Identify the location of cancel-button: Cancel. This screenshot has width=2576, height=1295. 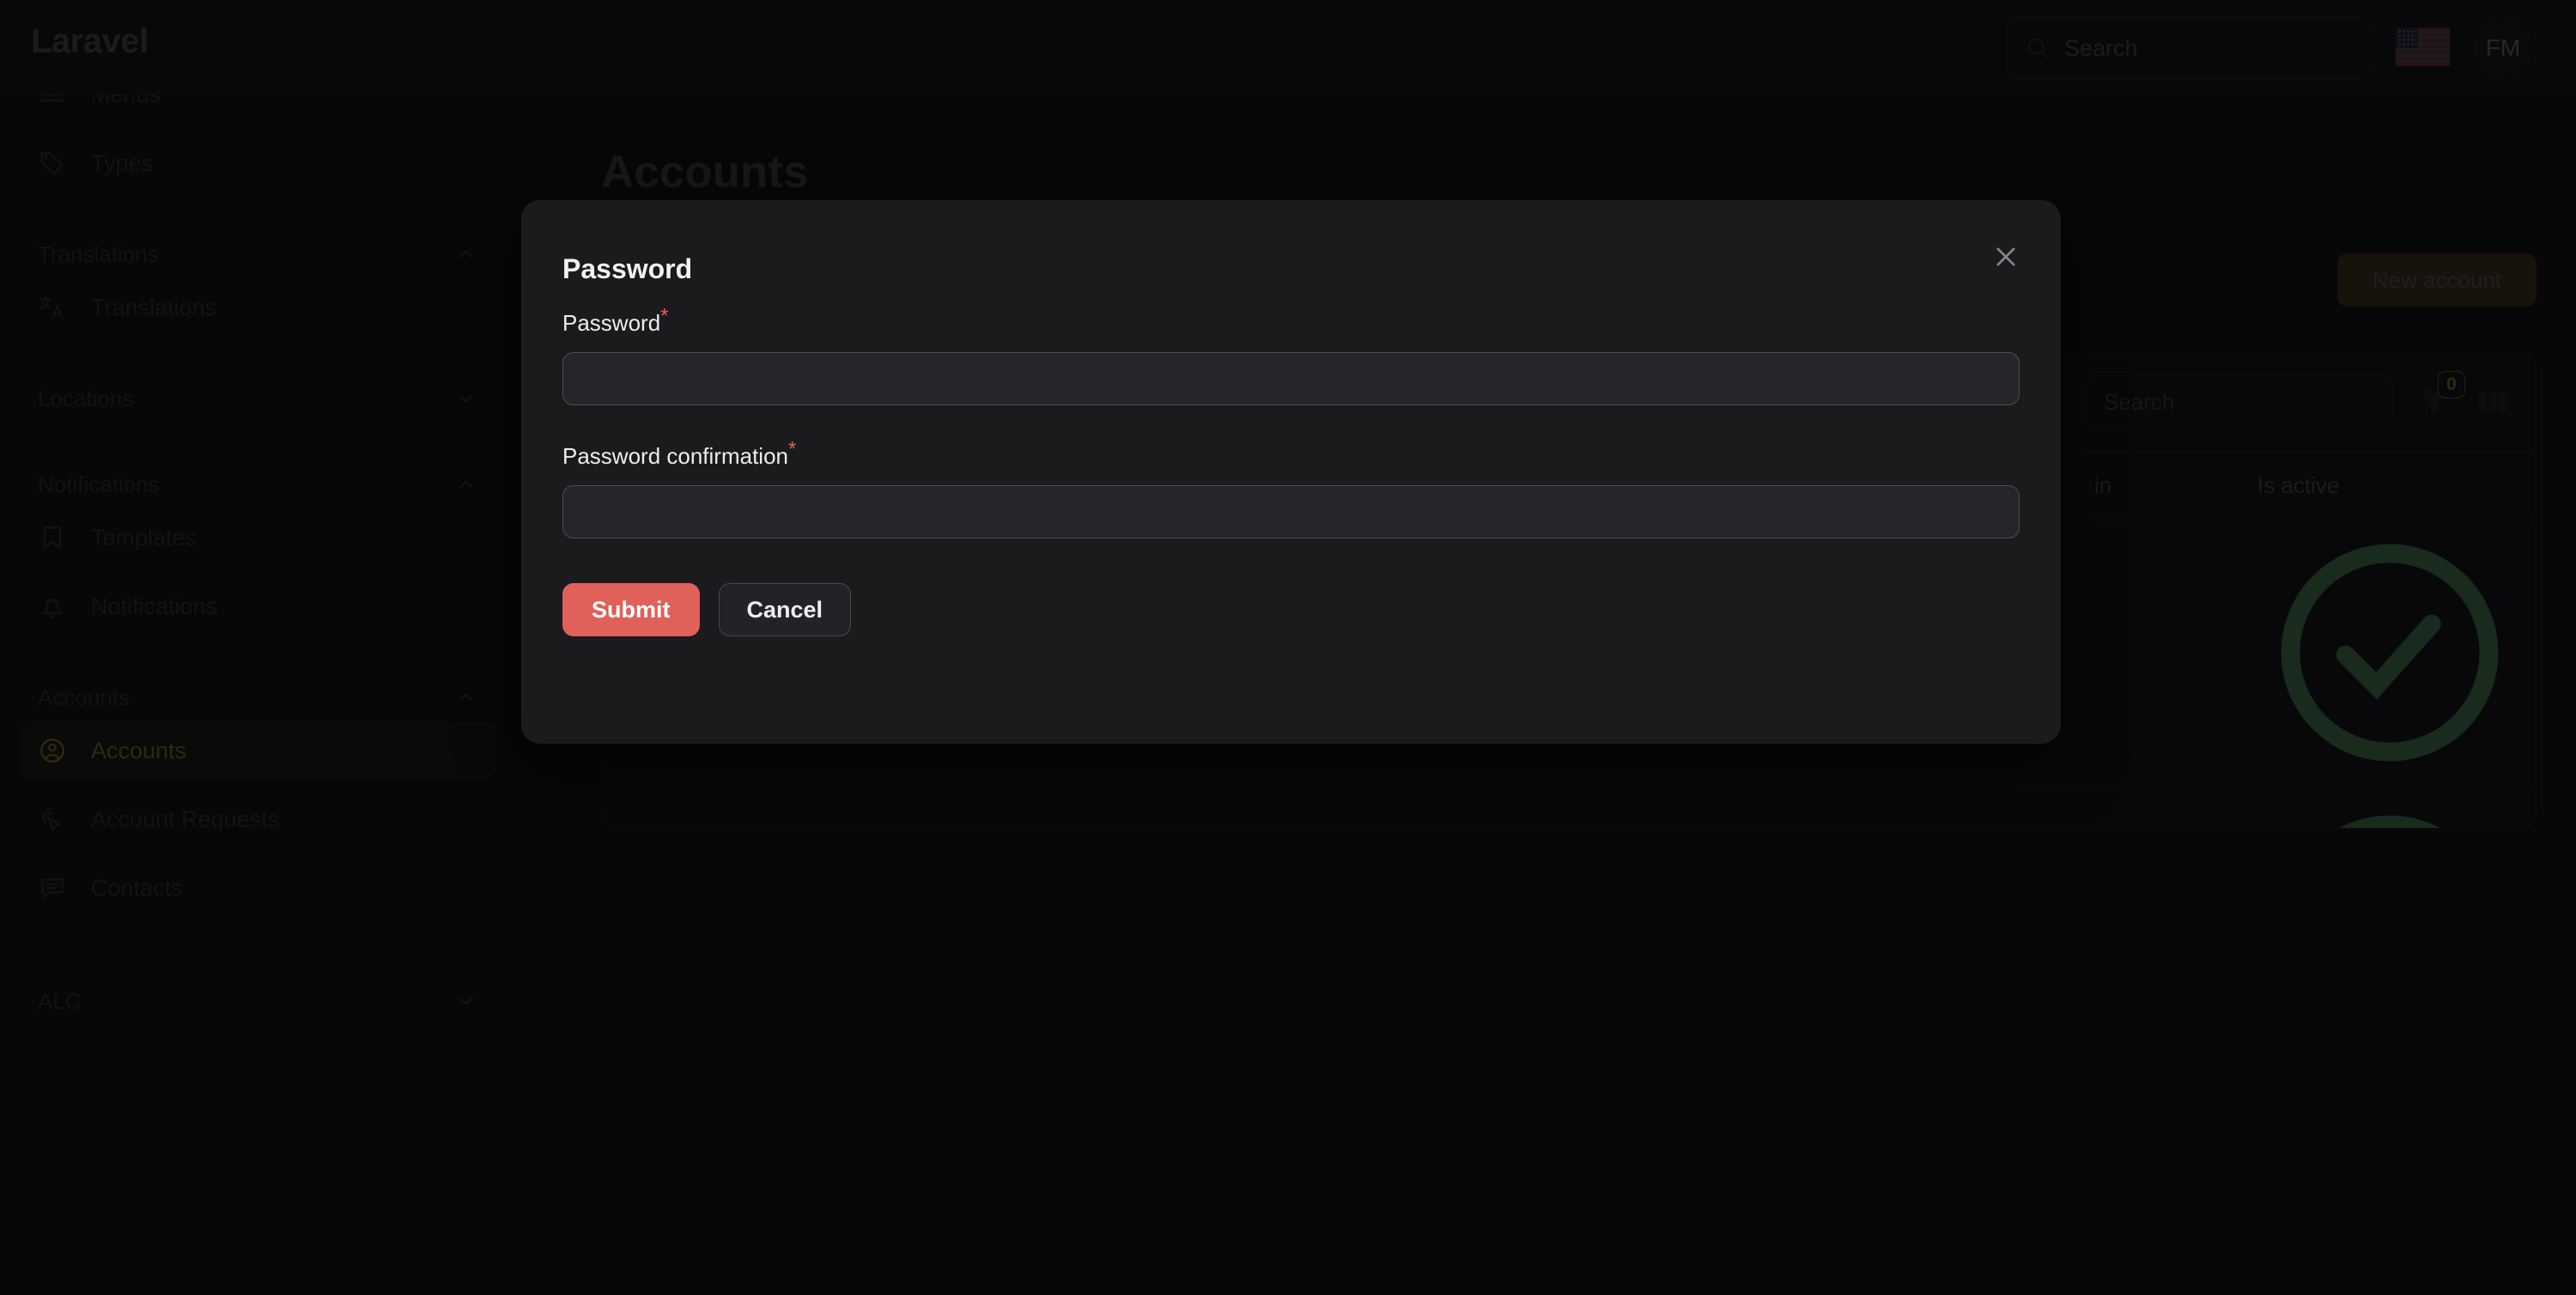
(785, 609).